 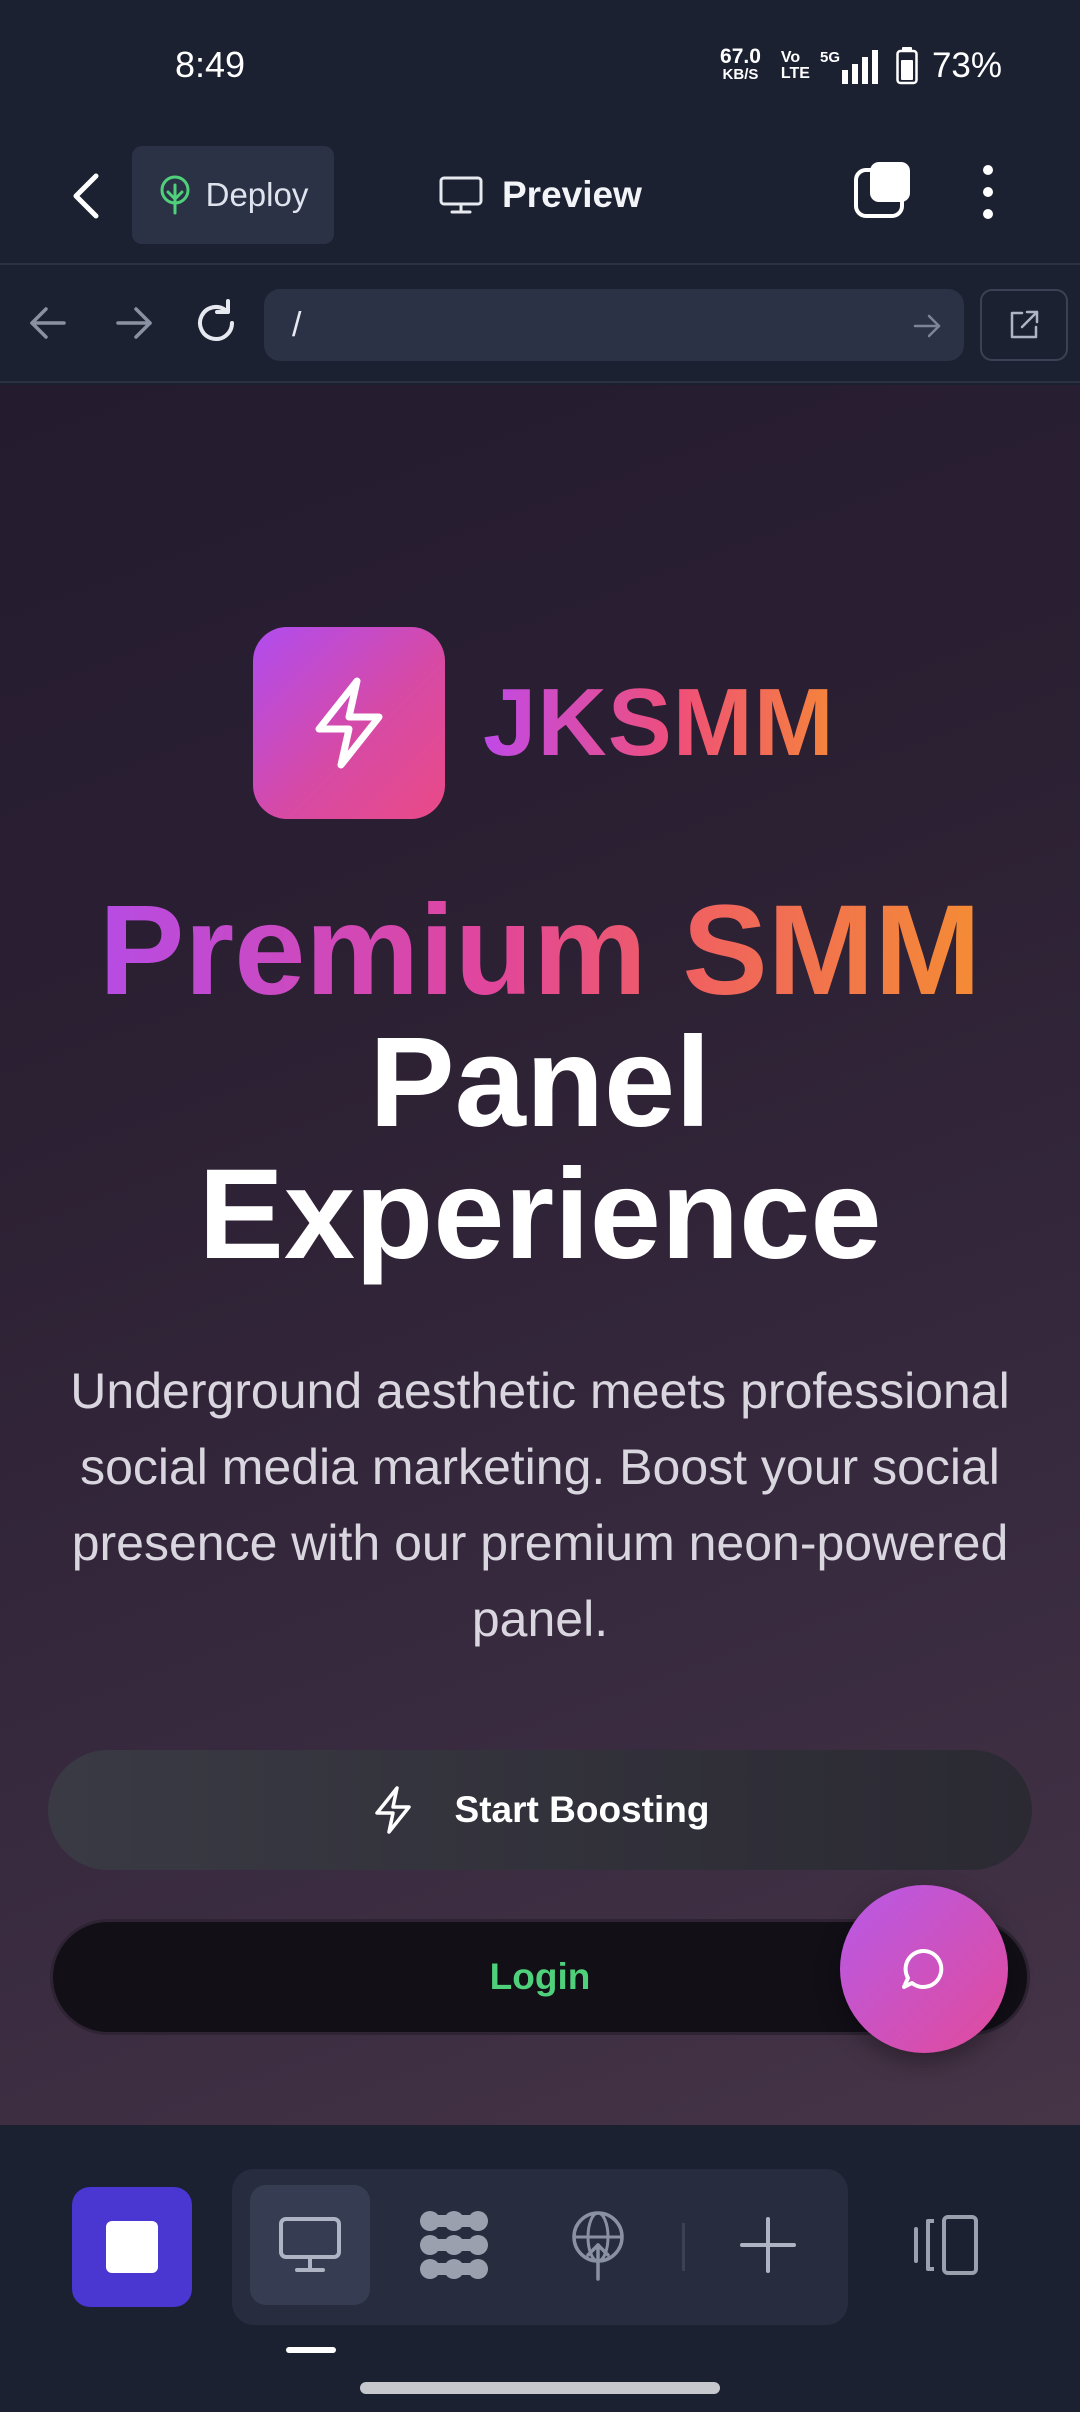 I want to click on stop-icon, so click(x=132, y=2247).